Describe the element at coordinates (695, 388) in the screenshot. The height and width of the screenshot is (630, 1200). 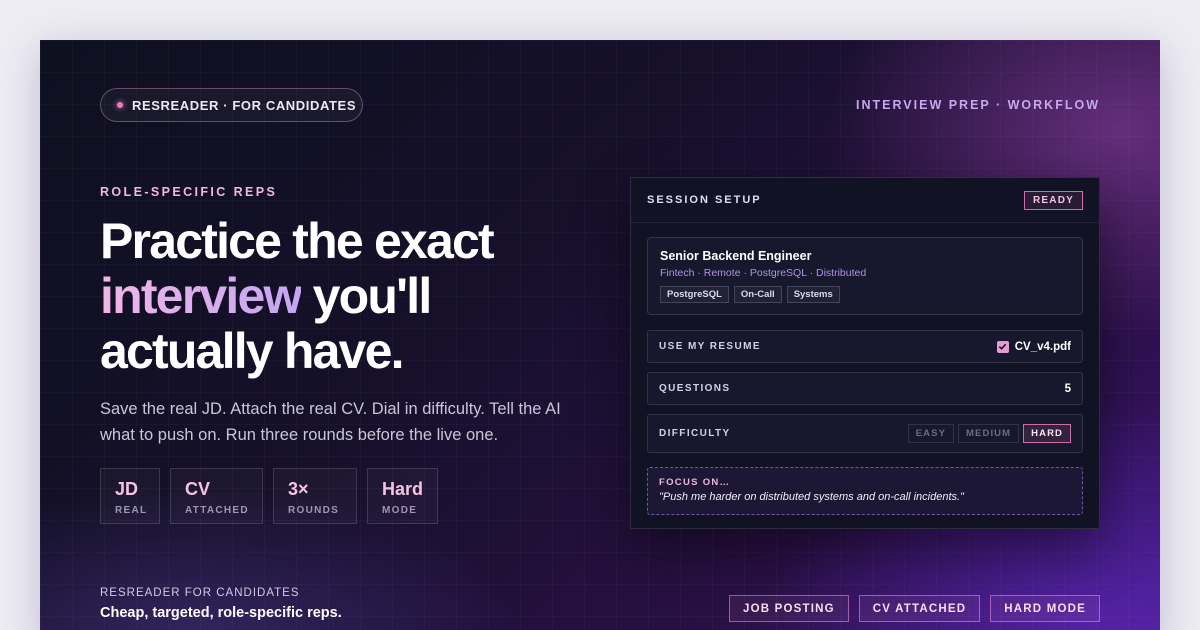
I see `questions-label: QUESTIONS` at that location.